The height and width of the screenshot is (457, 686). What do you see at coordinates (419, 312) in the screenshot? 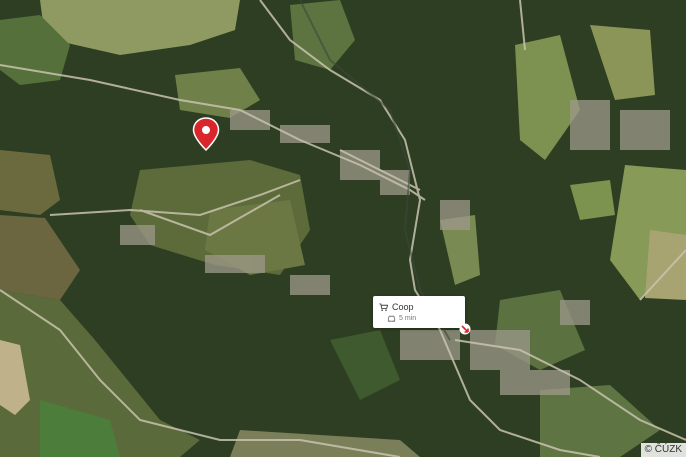
I see `route-popup: Coop 5 min` at bounding box center [419, 312].